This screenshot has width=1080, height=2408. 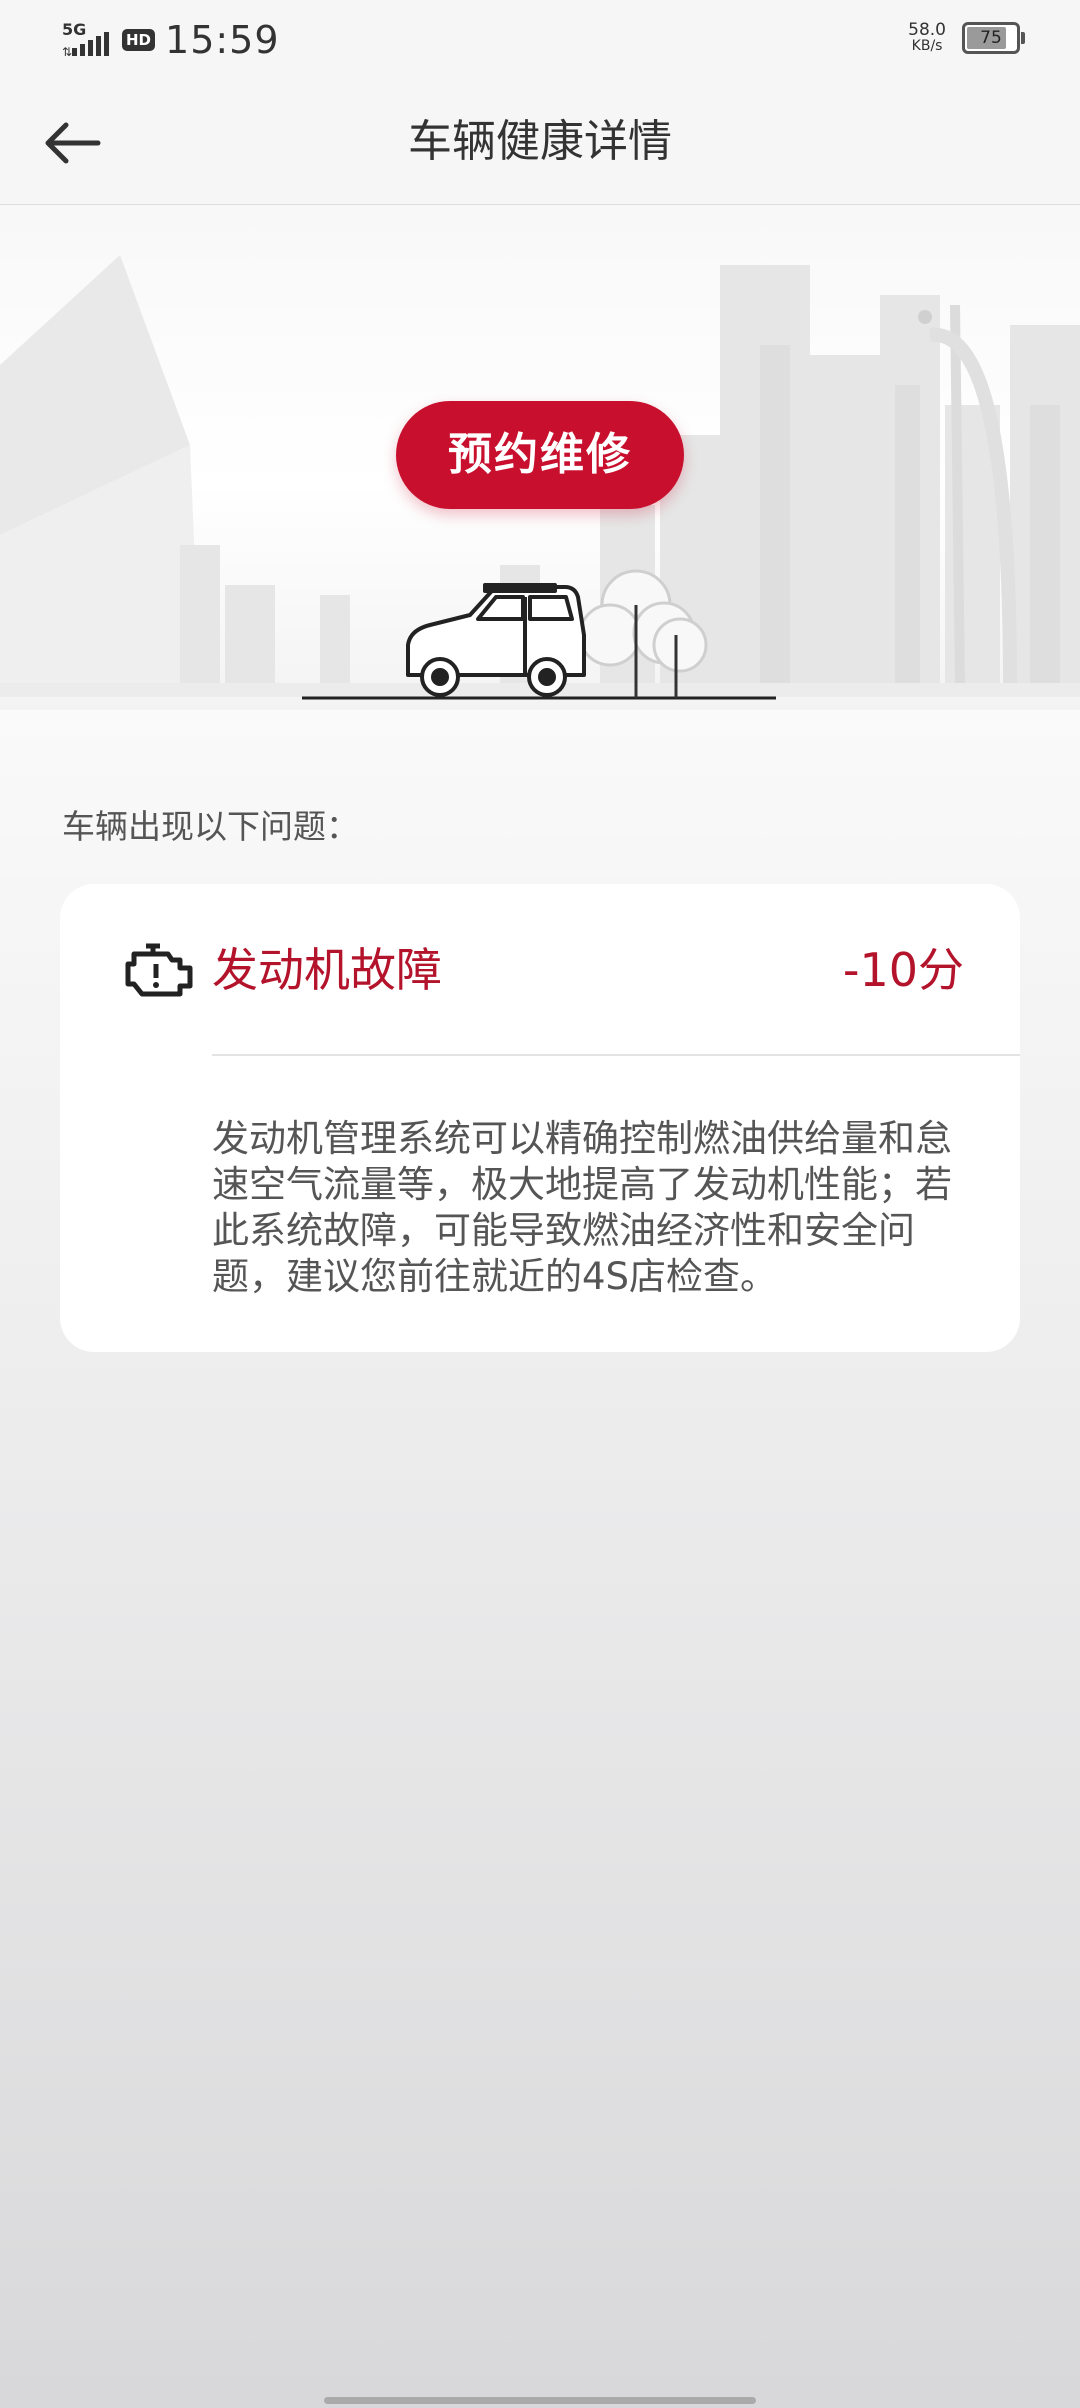 I want to click on page-title: 车辆健康详情, so click(x=540, y=141).